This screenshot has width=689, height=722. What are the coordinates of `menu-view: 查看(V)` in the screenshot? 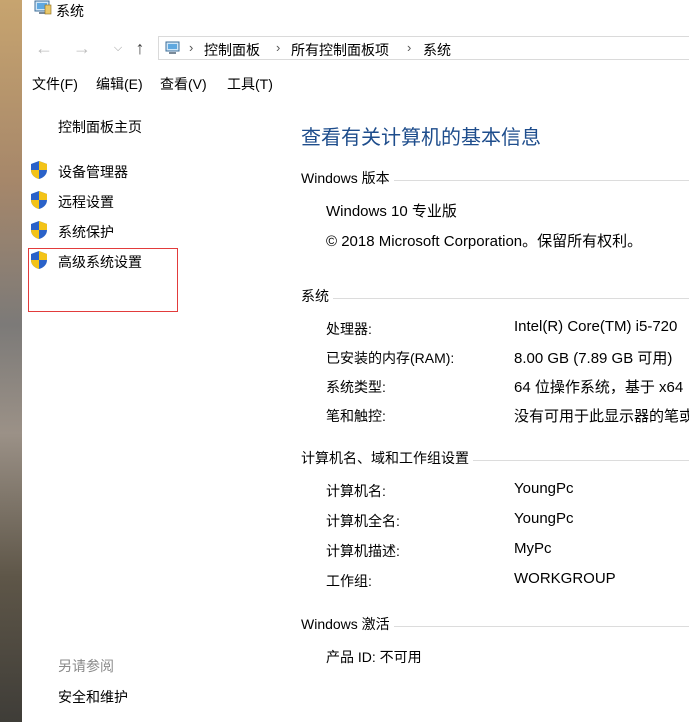 It's located at (183, 84).